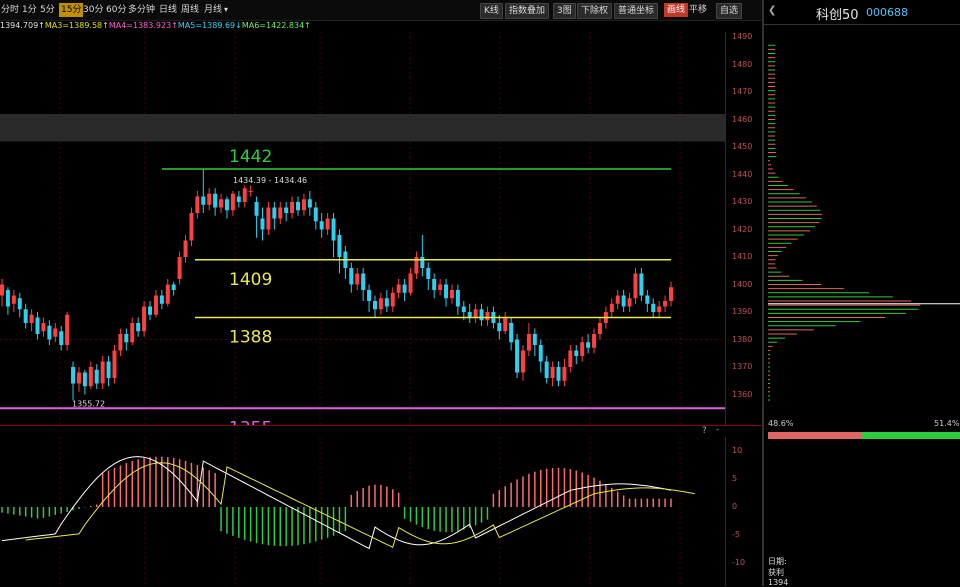  Describe the element at coordinates (47, 10) in the screenshot. I see `period-tab-2: 5分` at that location.